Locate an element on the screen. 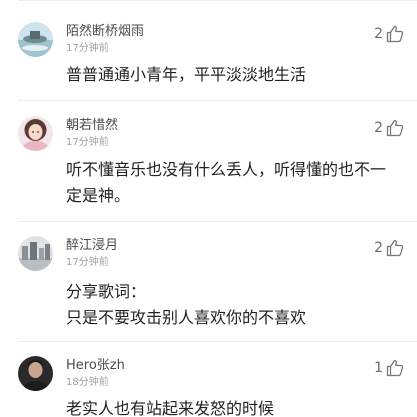 This screenshot has width=417, height=417. comment-text: 普普通通小青年，平平淡淡地生活 is located at coordinates (186, 74).